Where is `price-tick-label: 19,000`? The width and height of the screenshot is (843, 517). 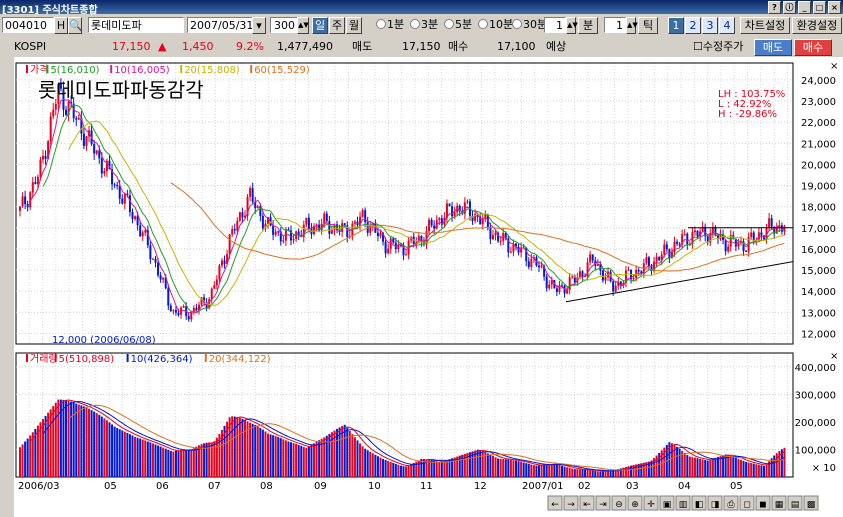 price-tick-label: 19,000 is located at coordinates (818, 187).